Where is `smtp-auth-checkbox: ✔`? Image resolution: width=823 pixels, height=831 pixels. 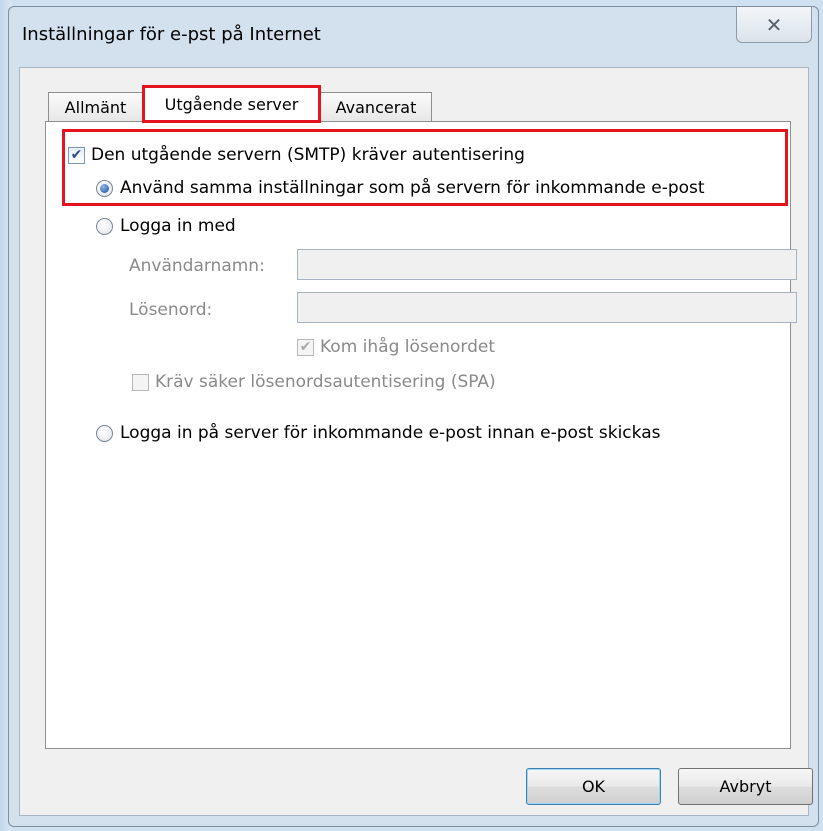 smtp-auth-checkbox: ✔ is located at coordinates (76, 155).